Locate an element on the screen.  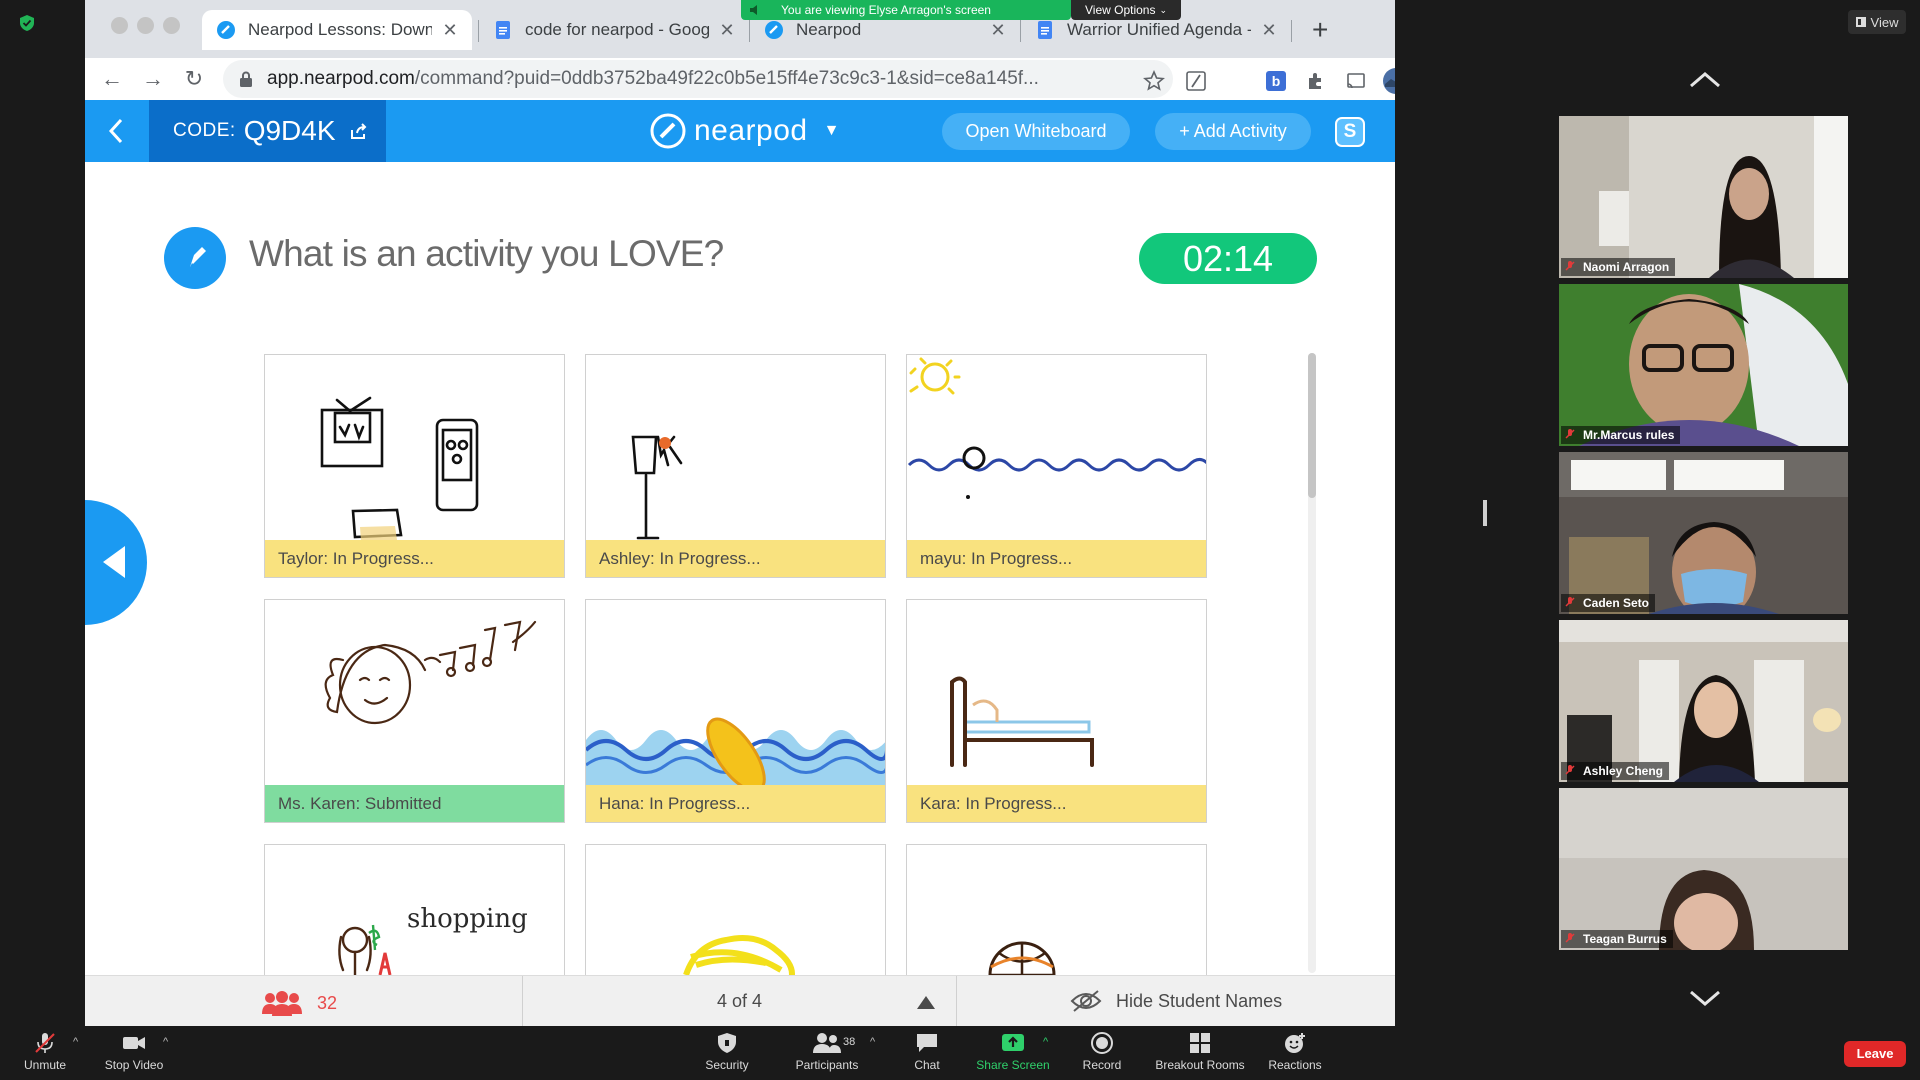
speaker-icon is located at coordinates (753, 10).